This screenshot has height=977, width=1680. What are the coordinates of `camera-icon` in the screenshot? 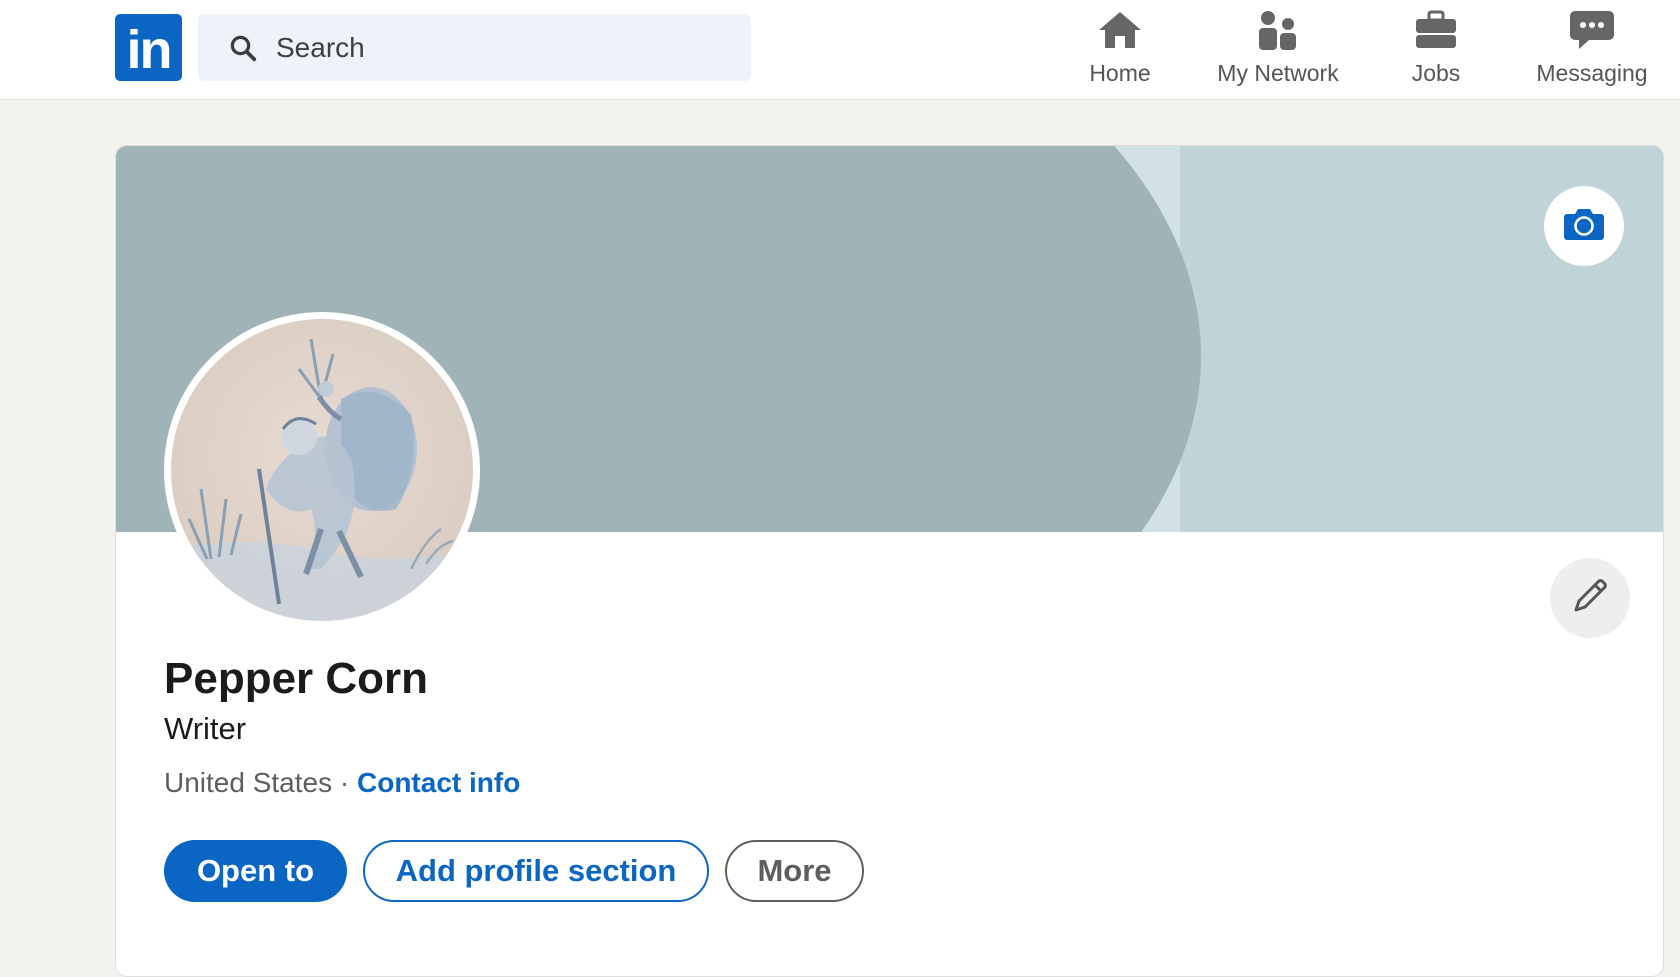 It's located at (1584, 226).